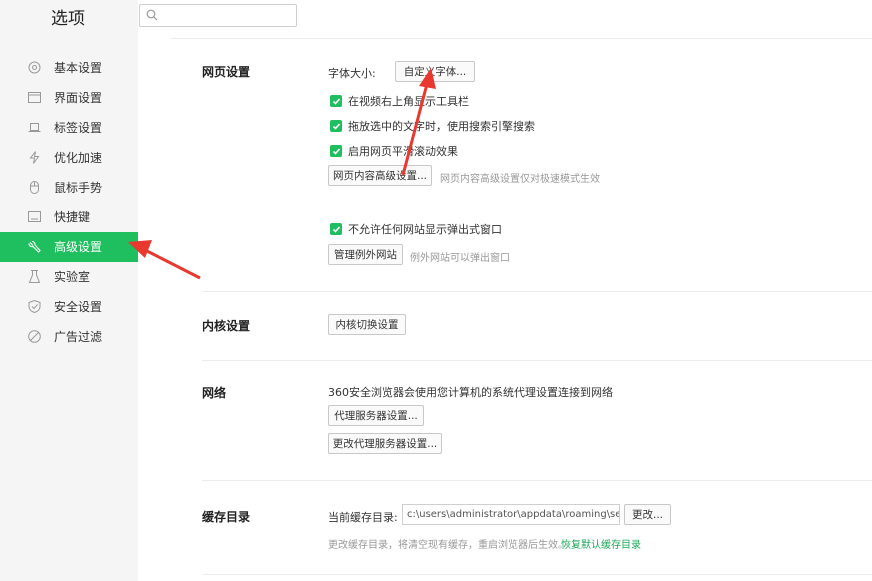  What do you see at coordinates (365, 254) in the screenshot?
I see `manage-exceptions-button: 管理例外网站` at bounding box center [365, 254].